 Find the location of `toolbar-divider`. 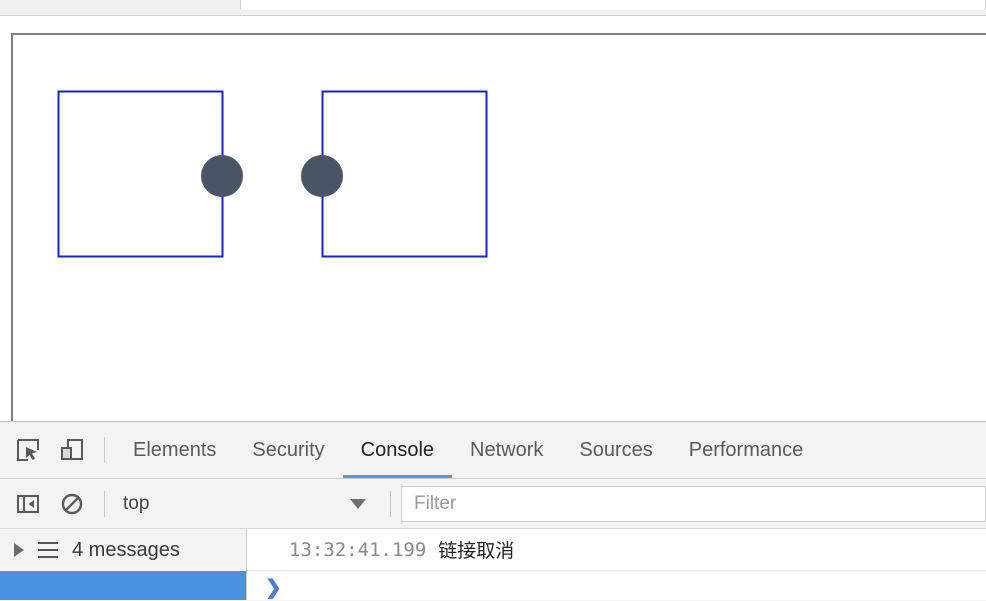

toolbar-divider is located at coordinates (104, 450).